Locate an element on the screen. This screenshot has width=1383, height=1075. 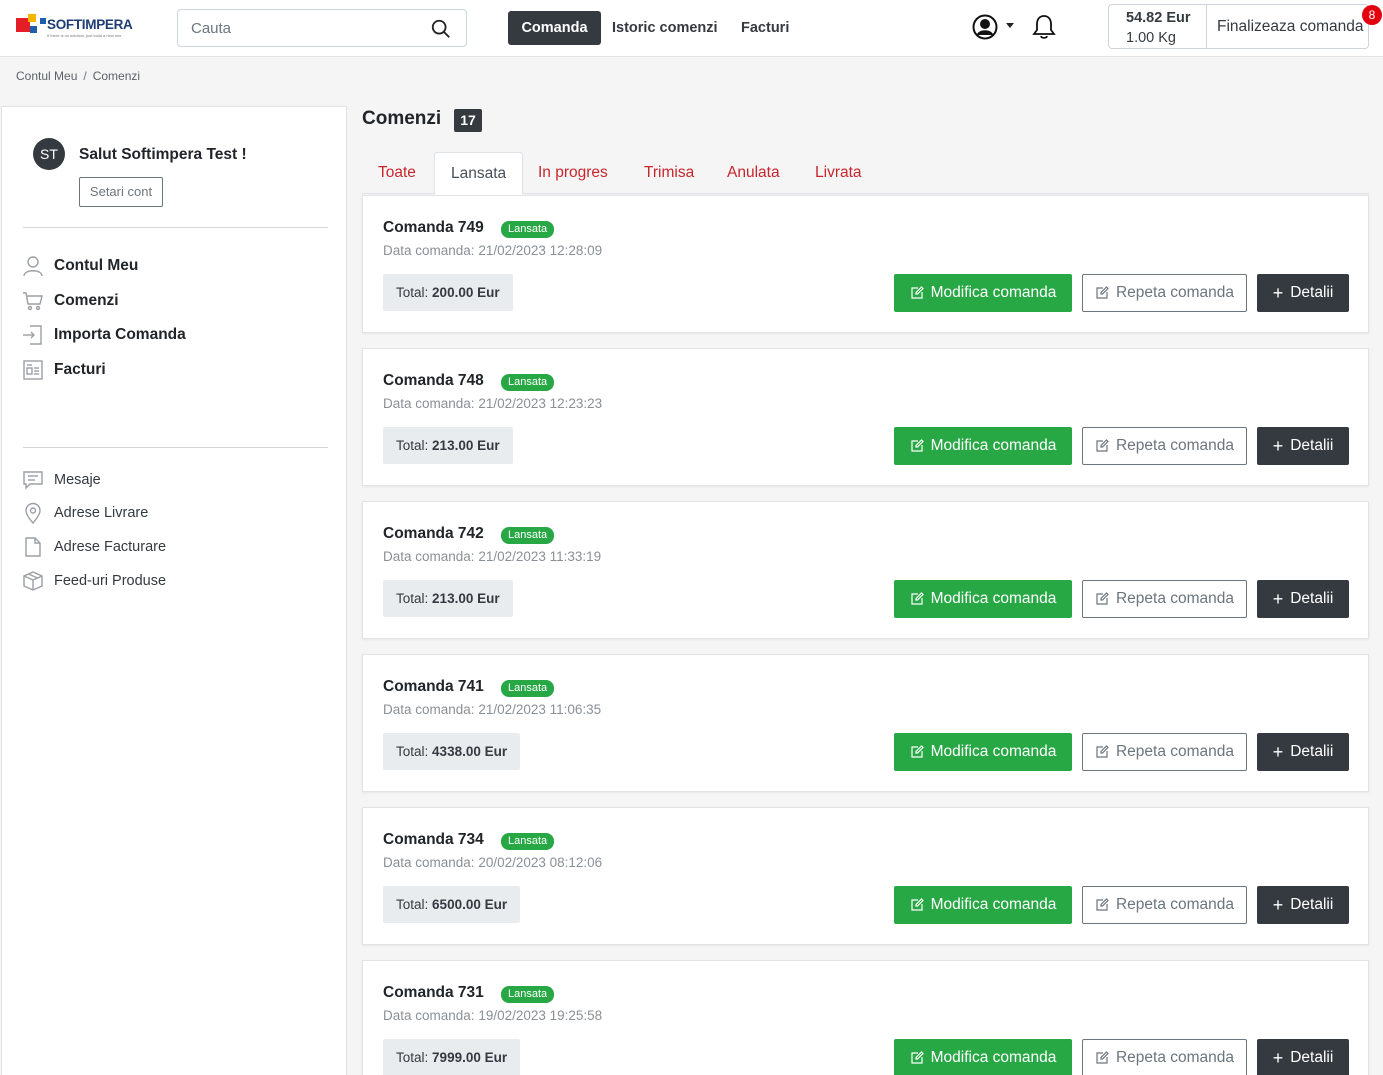
finalize-order-button: Finalizeaza comanda is located at coordinates (1290, 27).